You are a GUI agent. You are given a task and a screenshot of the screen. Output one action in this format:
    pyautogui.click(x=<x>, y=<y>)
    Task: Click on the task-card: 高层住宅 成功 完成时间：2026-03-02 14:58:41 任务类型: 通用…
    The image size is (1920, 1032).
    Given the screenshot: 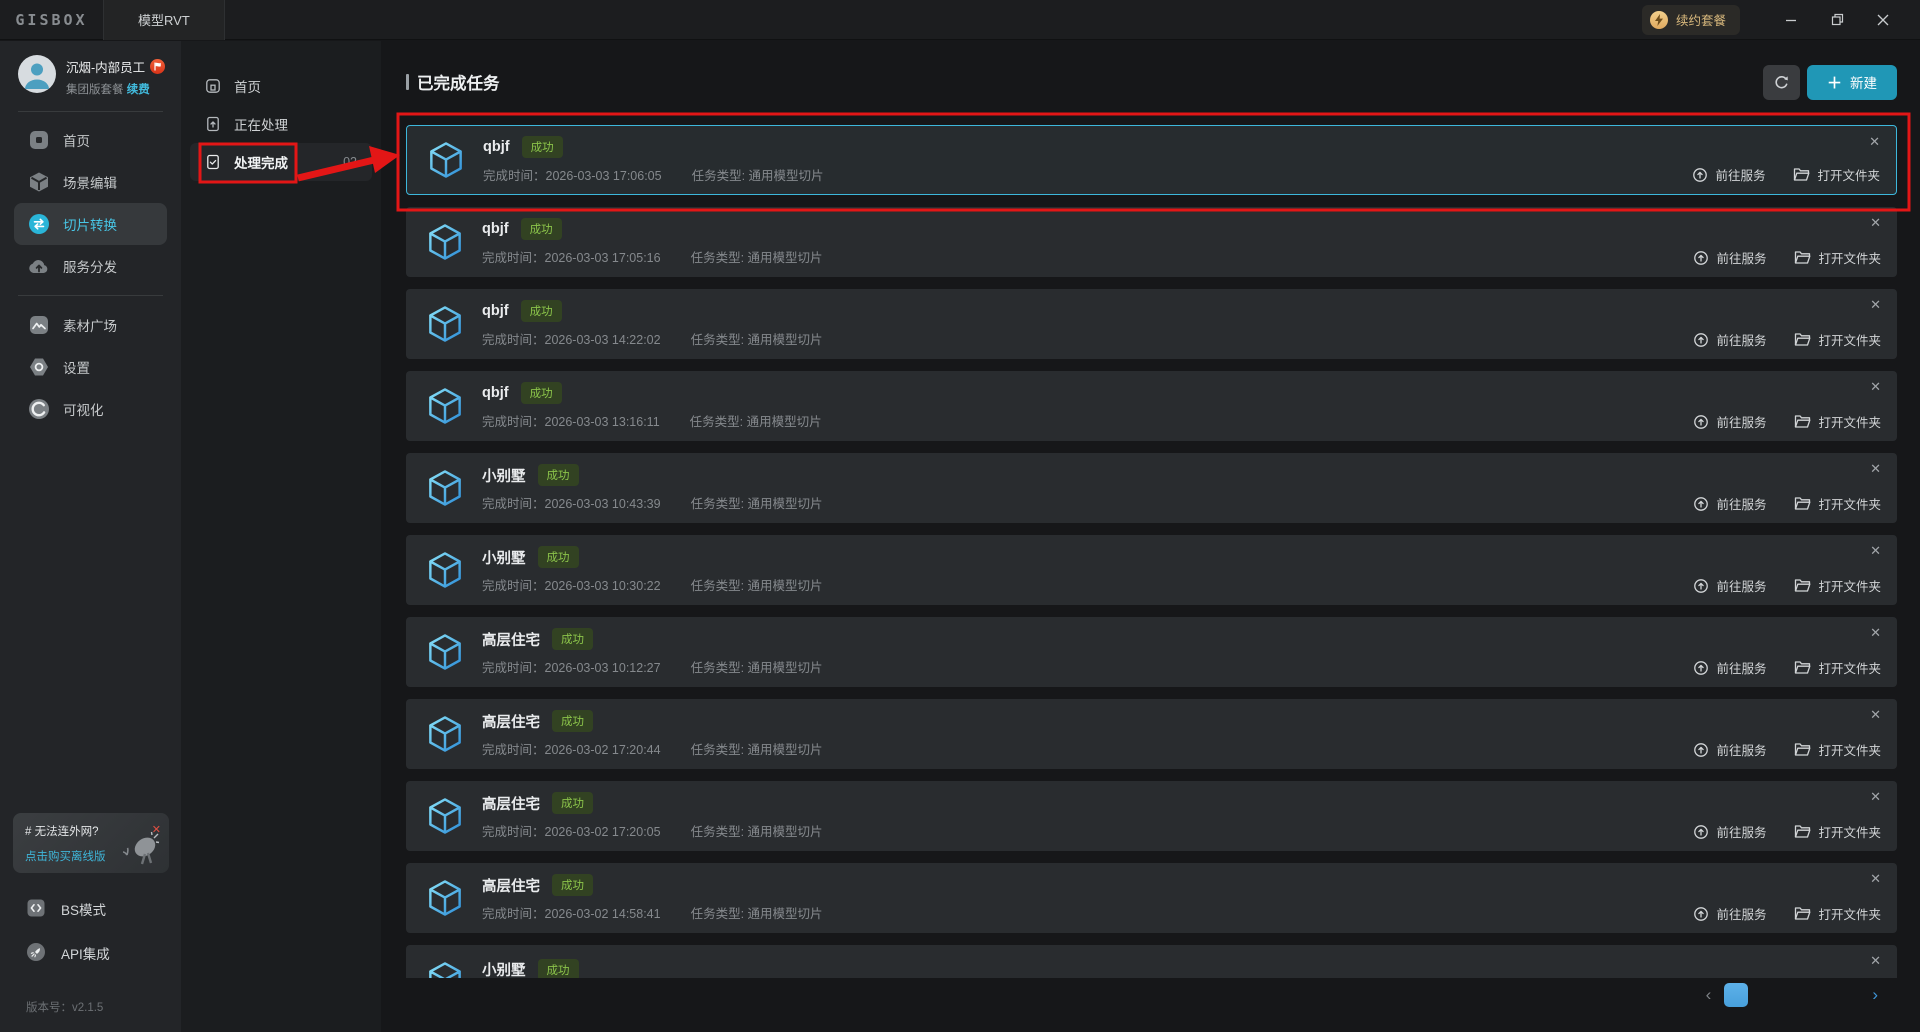 What is the action you would take?
    pyautogui.click(x=1151, y=898)
    